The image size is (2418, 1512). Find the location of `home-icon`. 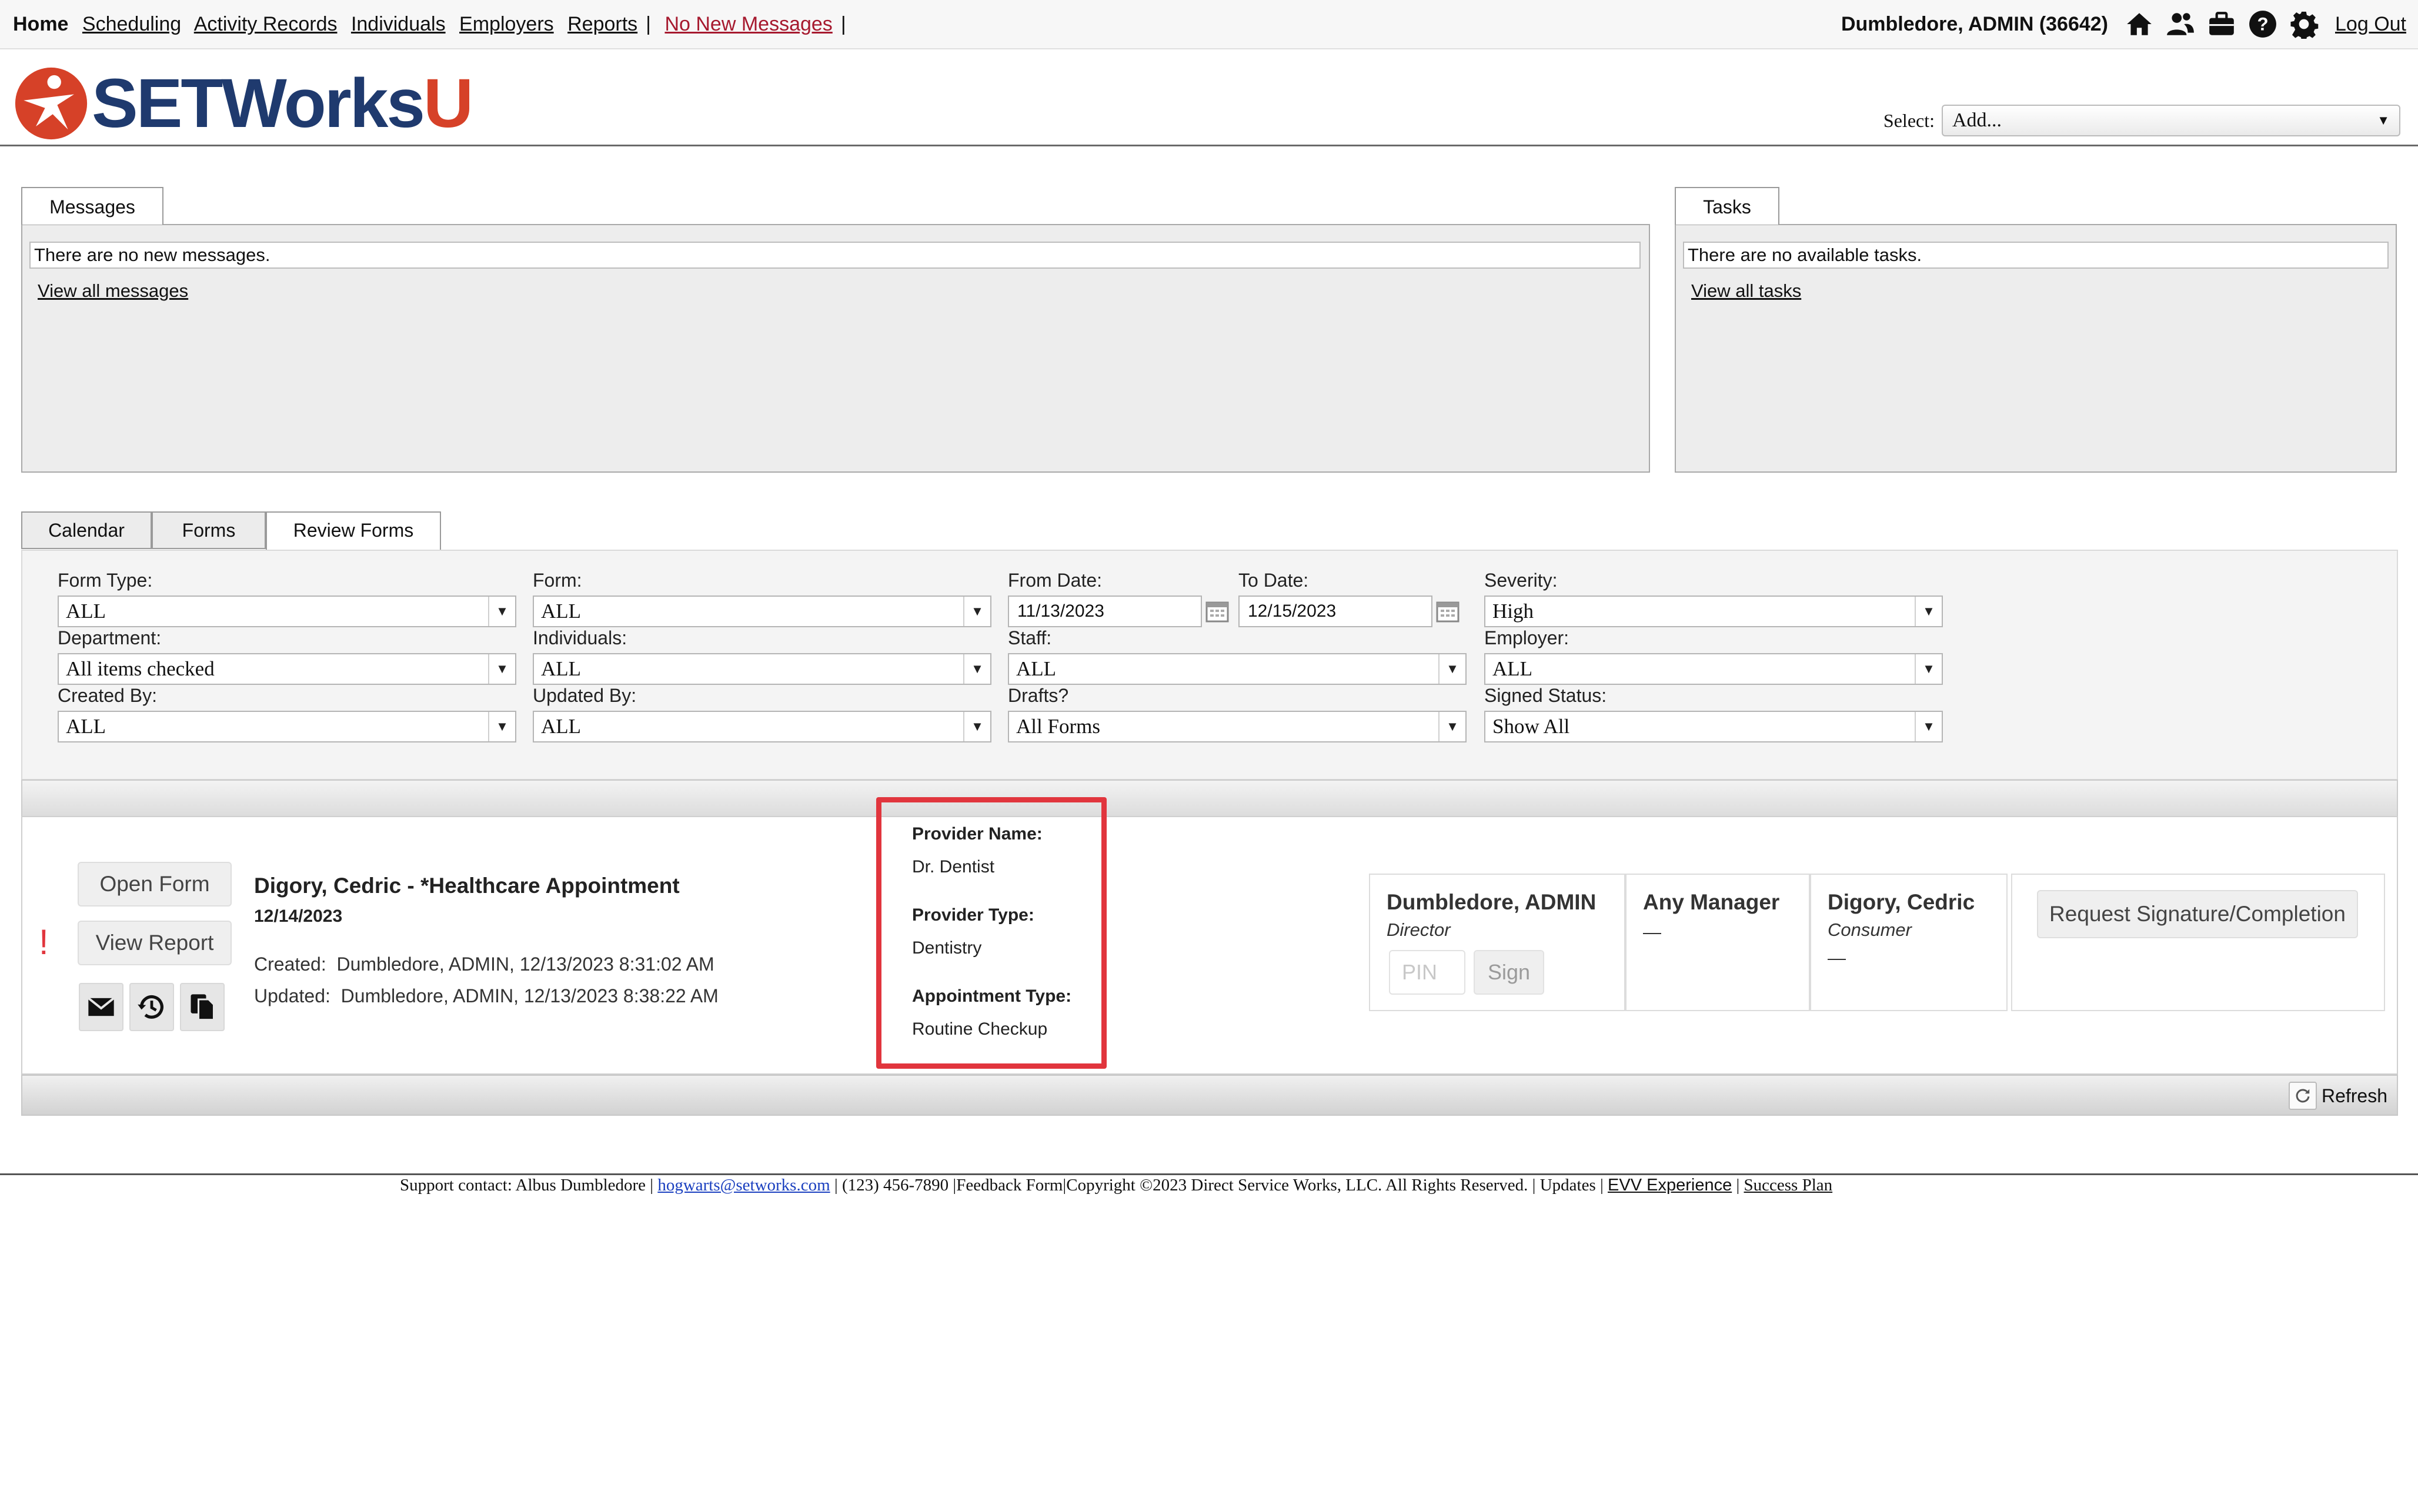

home-icon is located at coordinates (2139, 24).